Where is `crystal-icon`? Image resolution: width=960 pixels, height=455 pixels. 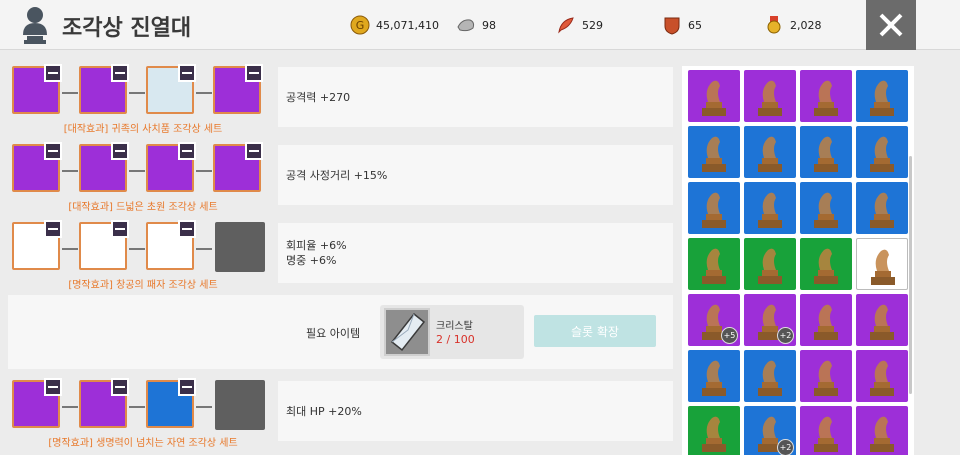
crystal-icon is located at coordinates (408, 332).